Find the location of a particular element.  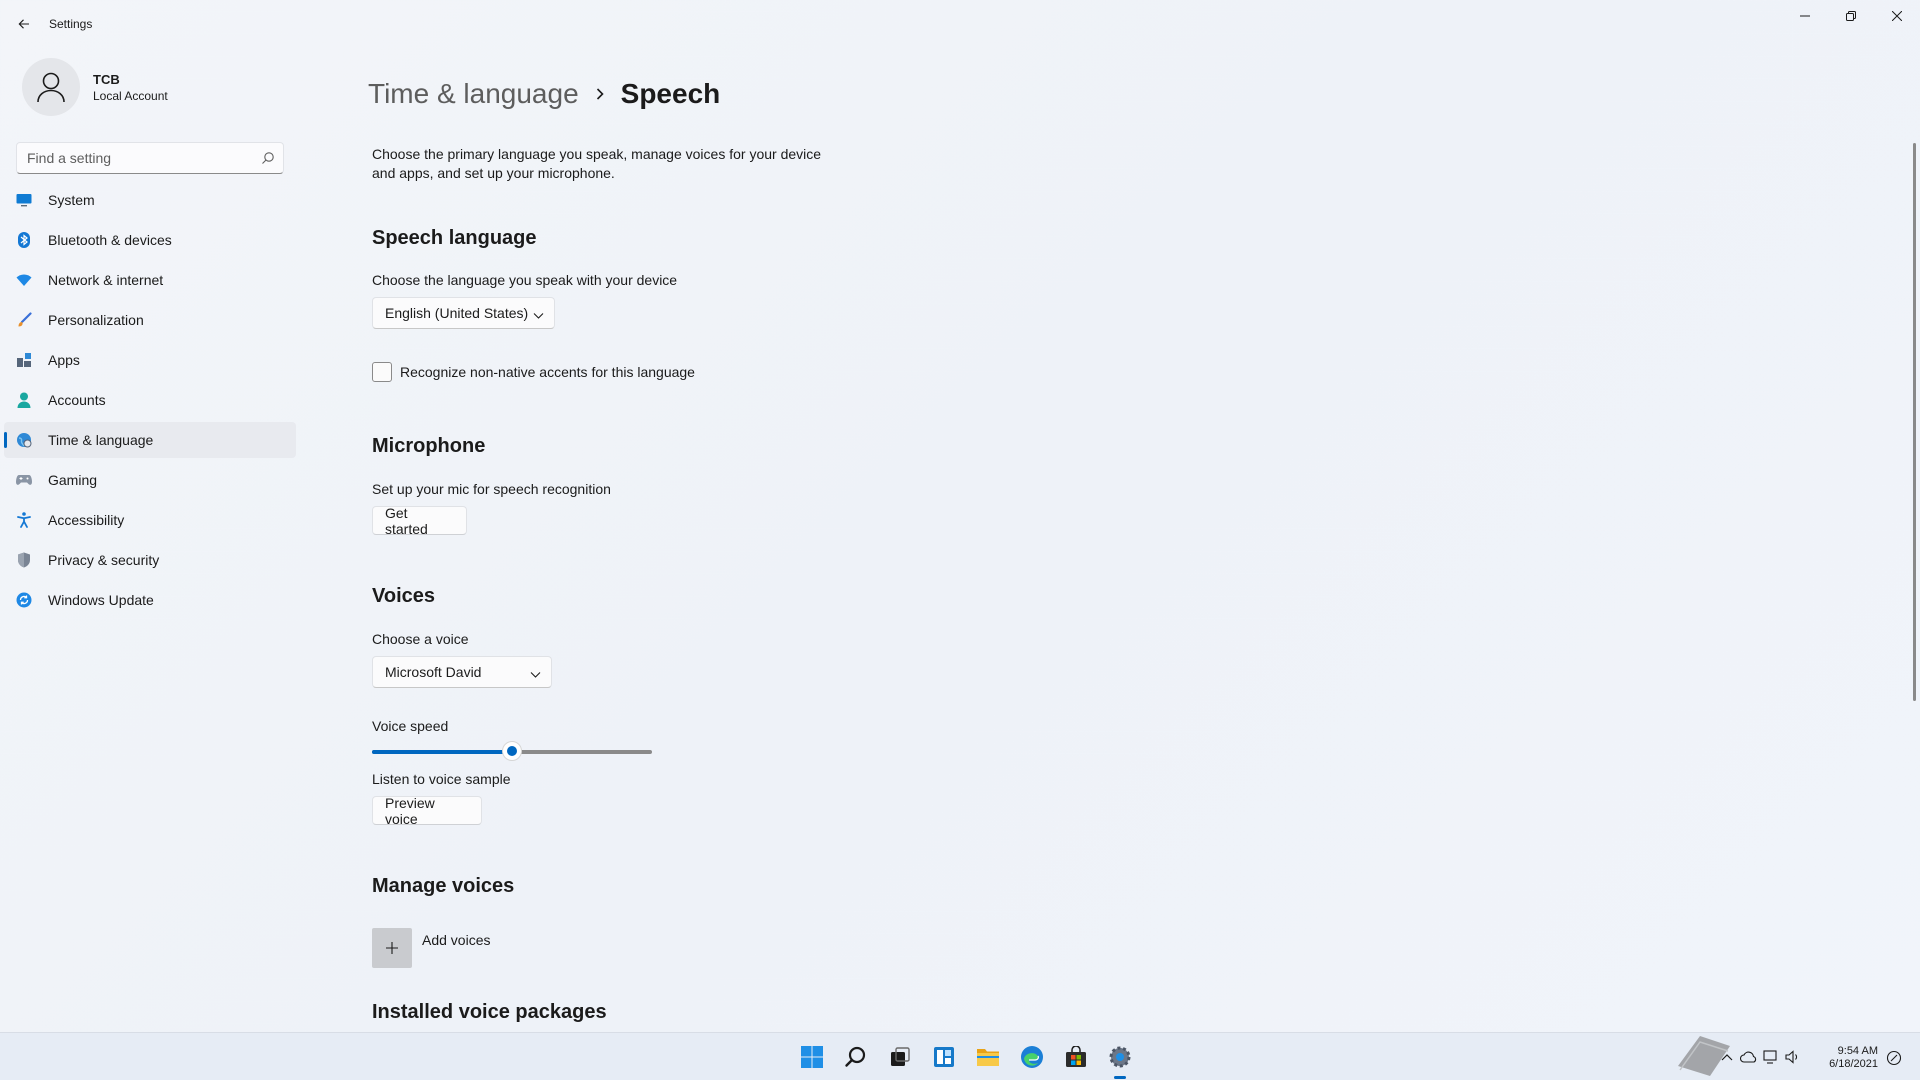

person-outline-icon is located at coordinates (51, 87).